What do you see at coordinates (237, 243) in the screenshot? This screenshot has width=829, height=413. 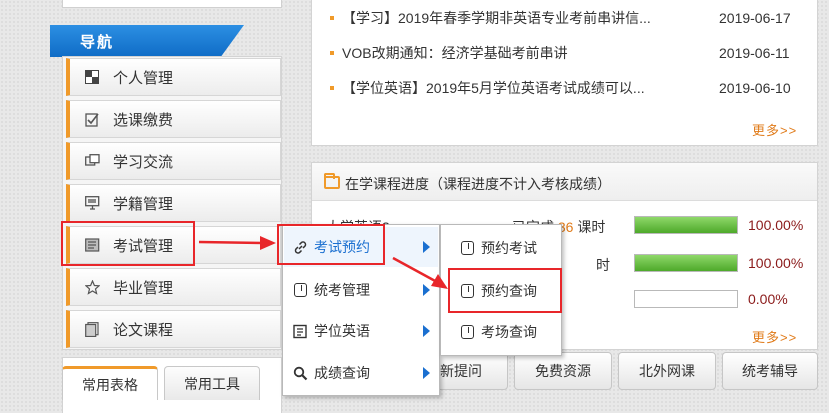 I see `arrow-to-exam-booking` at bounding box center [237, 243].